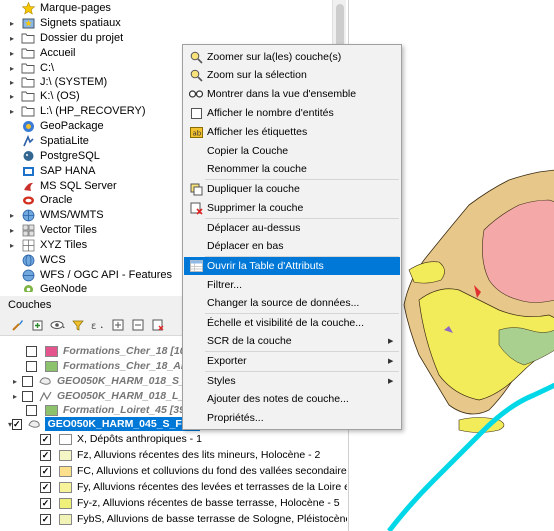  Describe the element at coordinates (292, 189) in the screenshot. I see `menu-duplicate-layer: Dupliquer la couche` at that location.